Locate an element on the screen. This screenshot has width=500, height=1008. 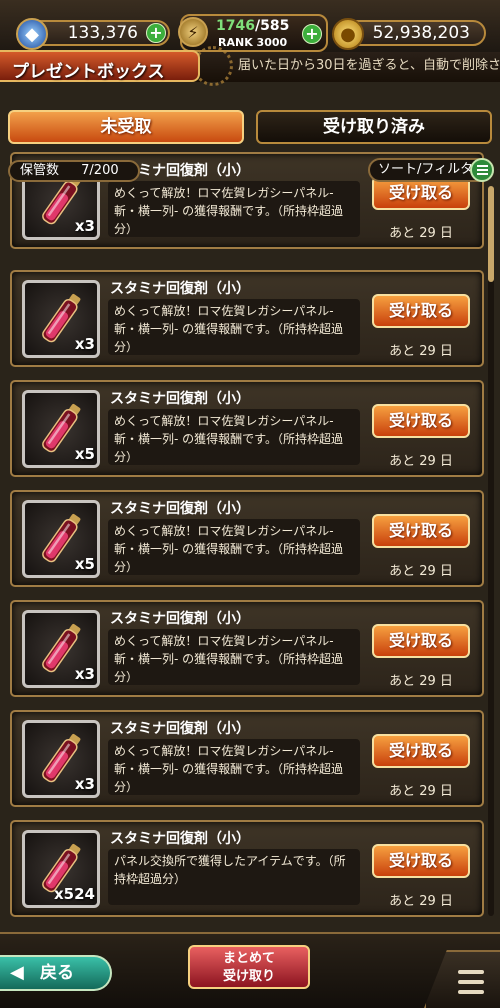
claim-all-button: まとめて 受け取り is located at coordinates (249, 967).